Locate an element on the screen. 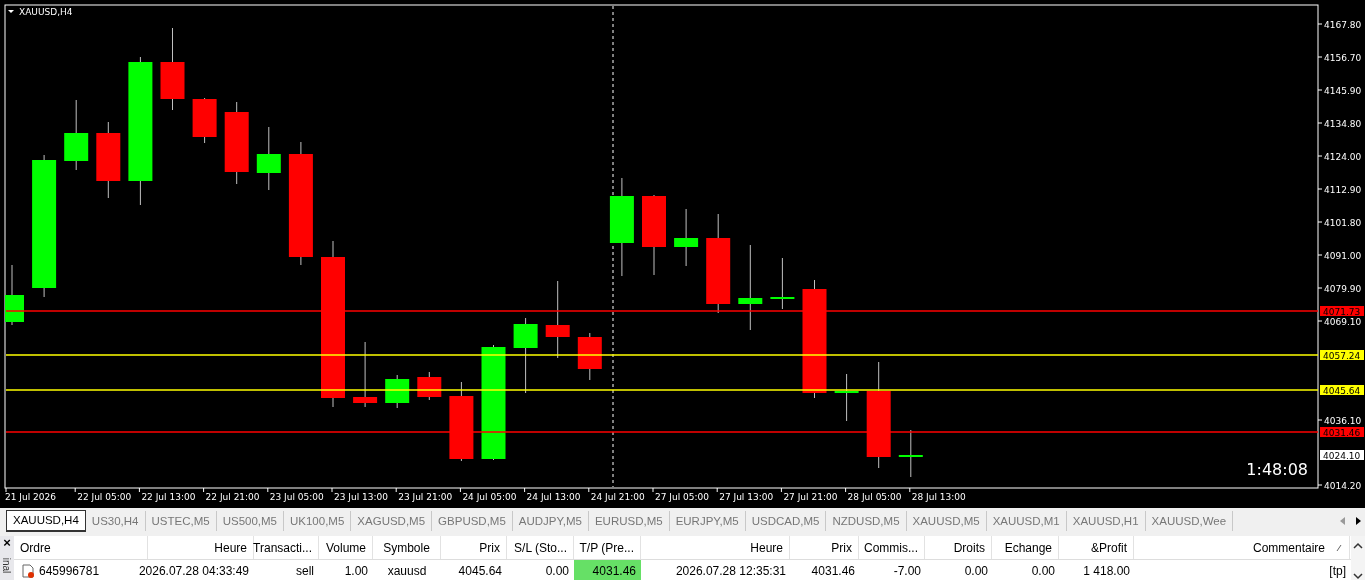 This screenshot has height=580, width=1365. column-header: Droits is located at coordinates (958, 547).